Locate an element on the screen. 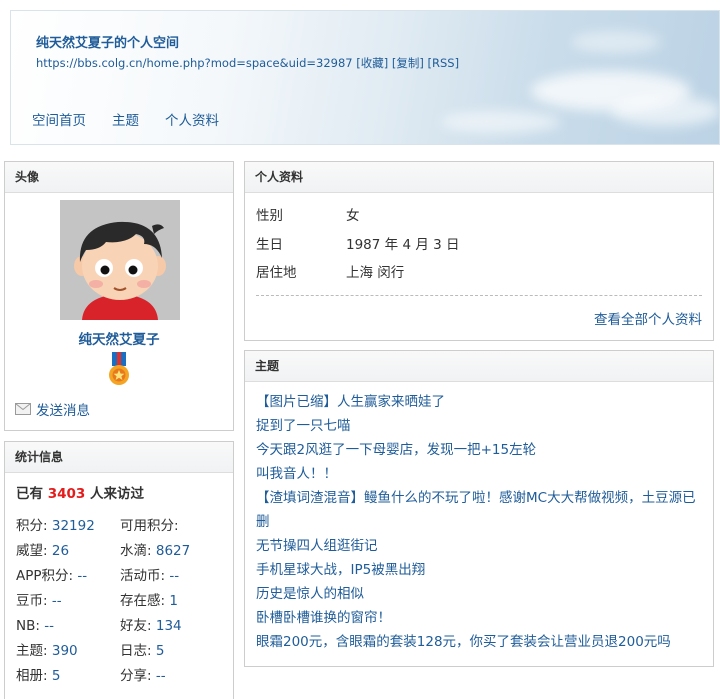 Image resolution: width=720 pixels, height=699 pixels. medal-icon is located at coordinates (119, 370).